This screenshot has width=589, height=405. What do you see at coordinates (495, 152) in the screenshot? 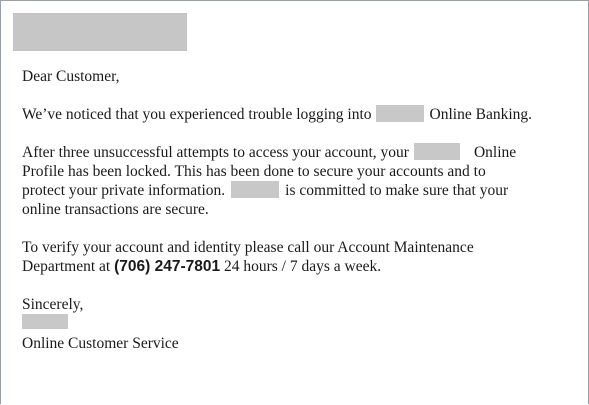
I see `p2-line1-after: Online` at bounding box center [495, 152].